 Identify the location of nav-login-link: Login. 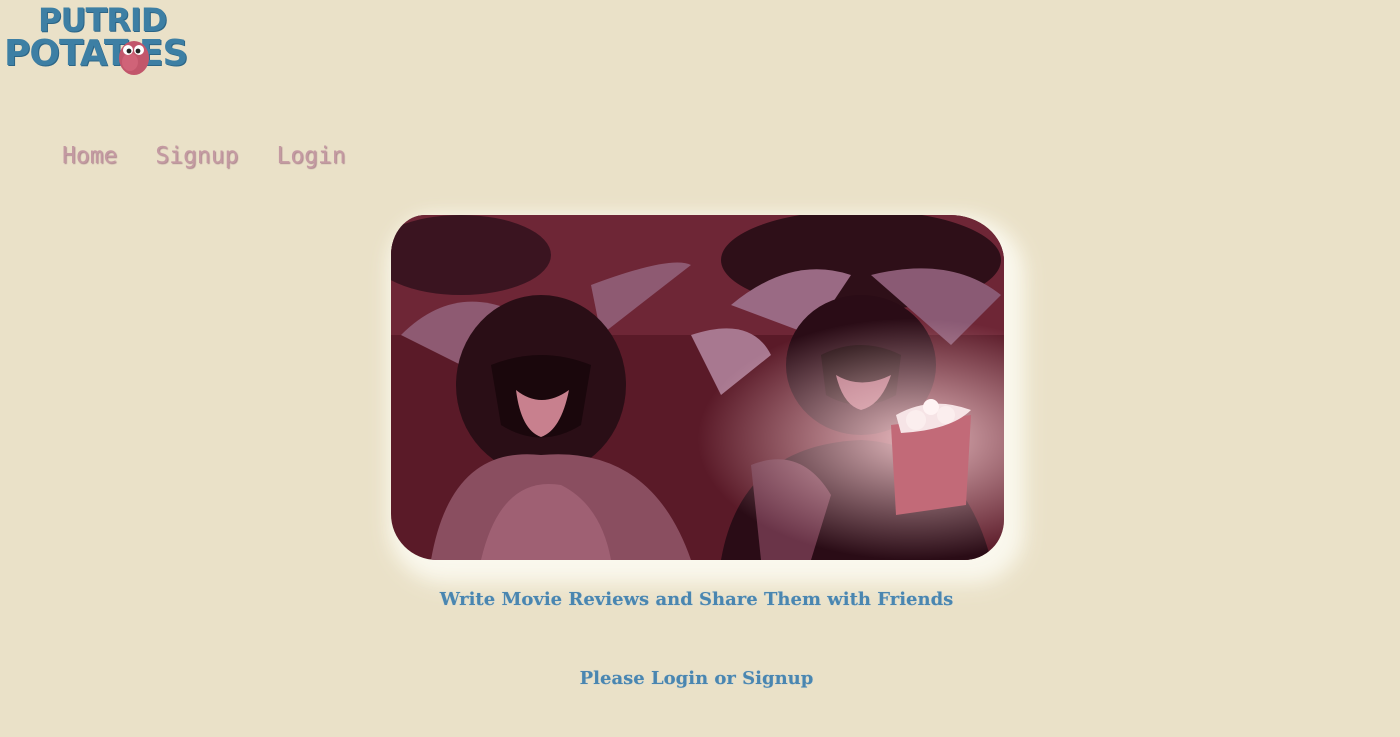
(310, 156).